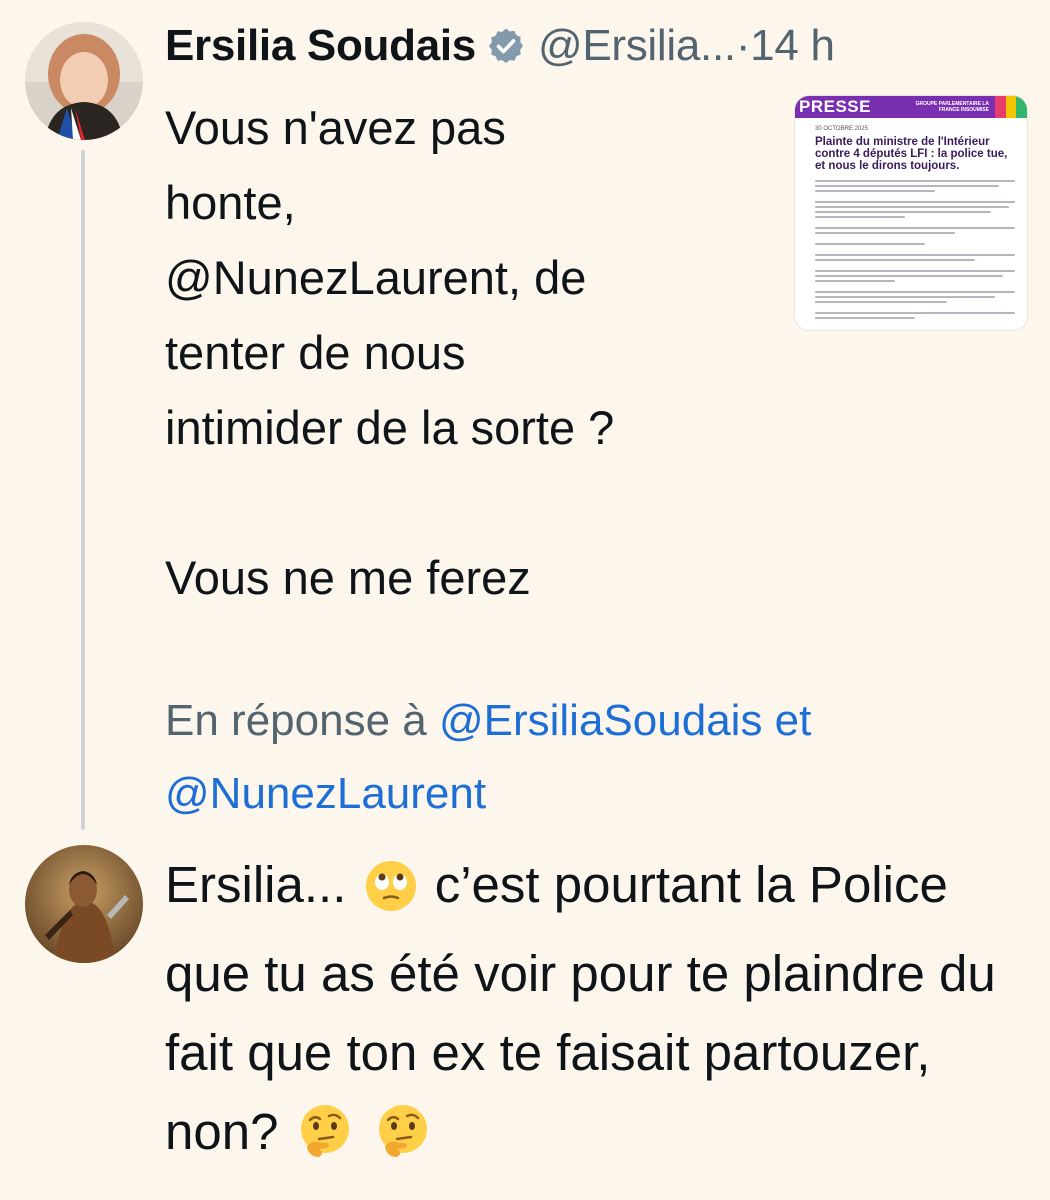  What do you see at coordinates (335, 127) in the screenshot?
I see `tweet-text-line: Vous n'avez pas` at bounding box center [335, 127].